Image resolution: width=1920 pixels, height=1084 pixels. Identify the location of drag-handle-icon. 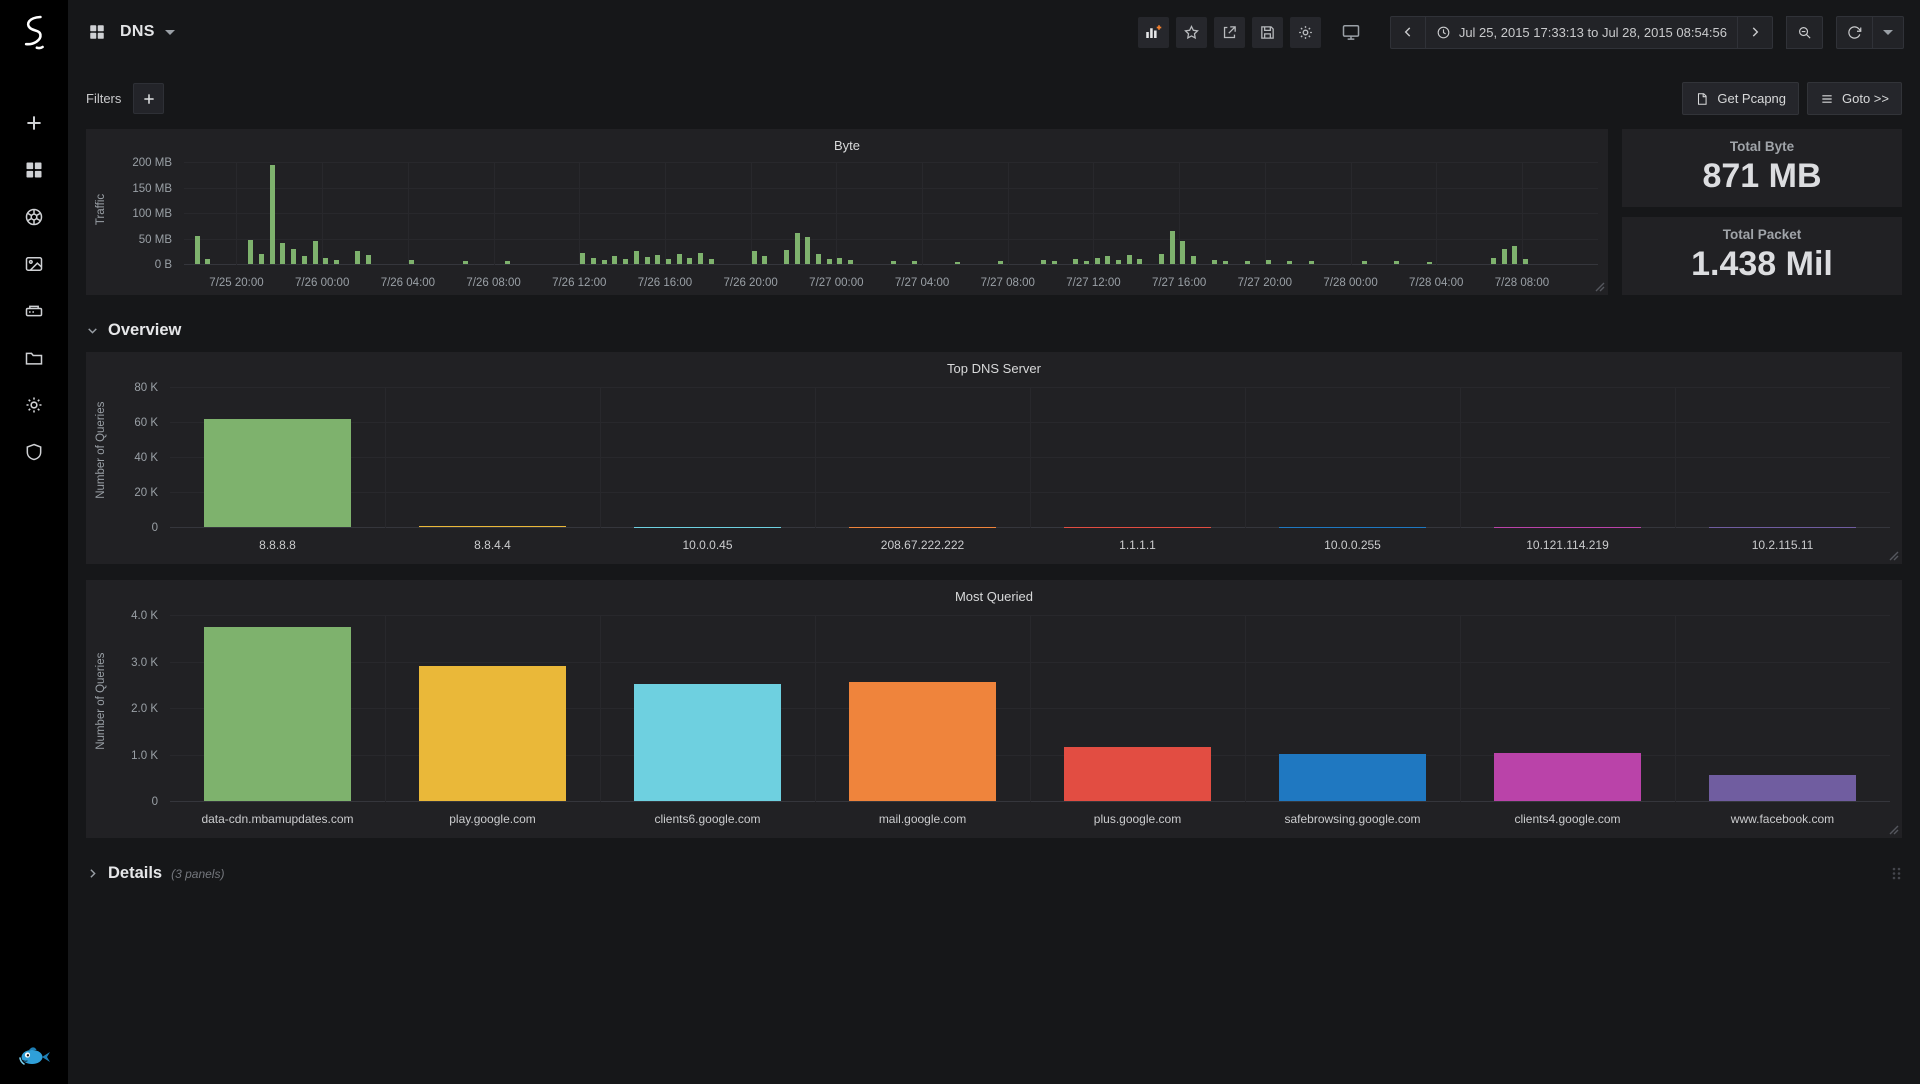
(1896, 873).